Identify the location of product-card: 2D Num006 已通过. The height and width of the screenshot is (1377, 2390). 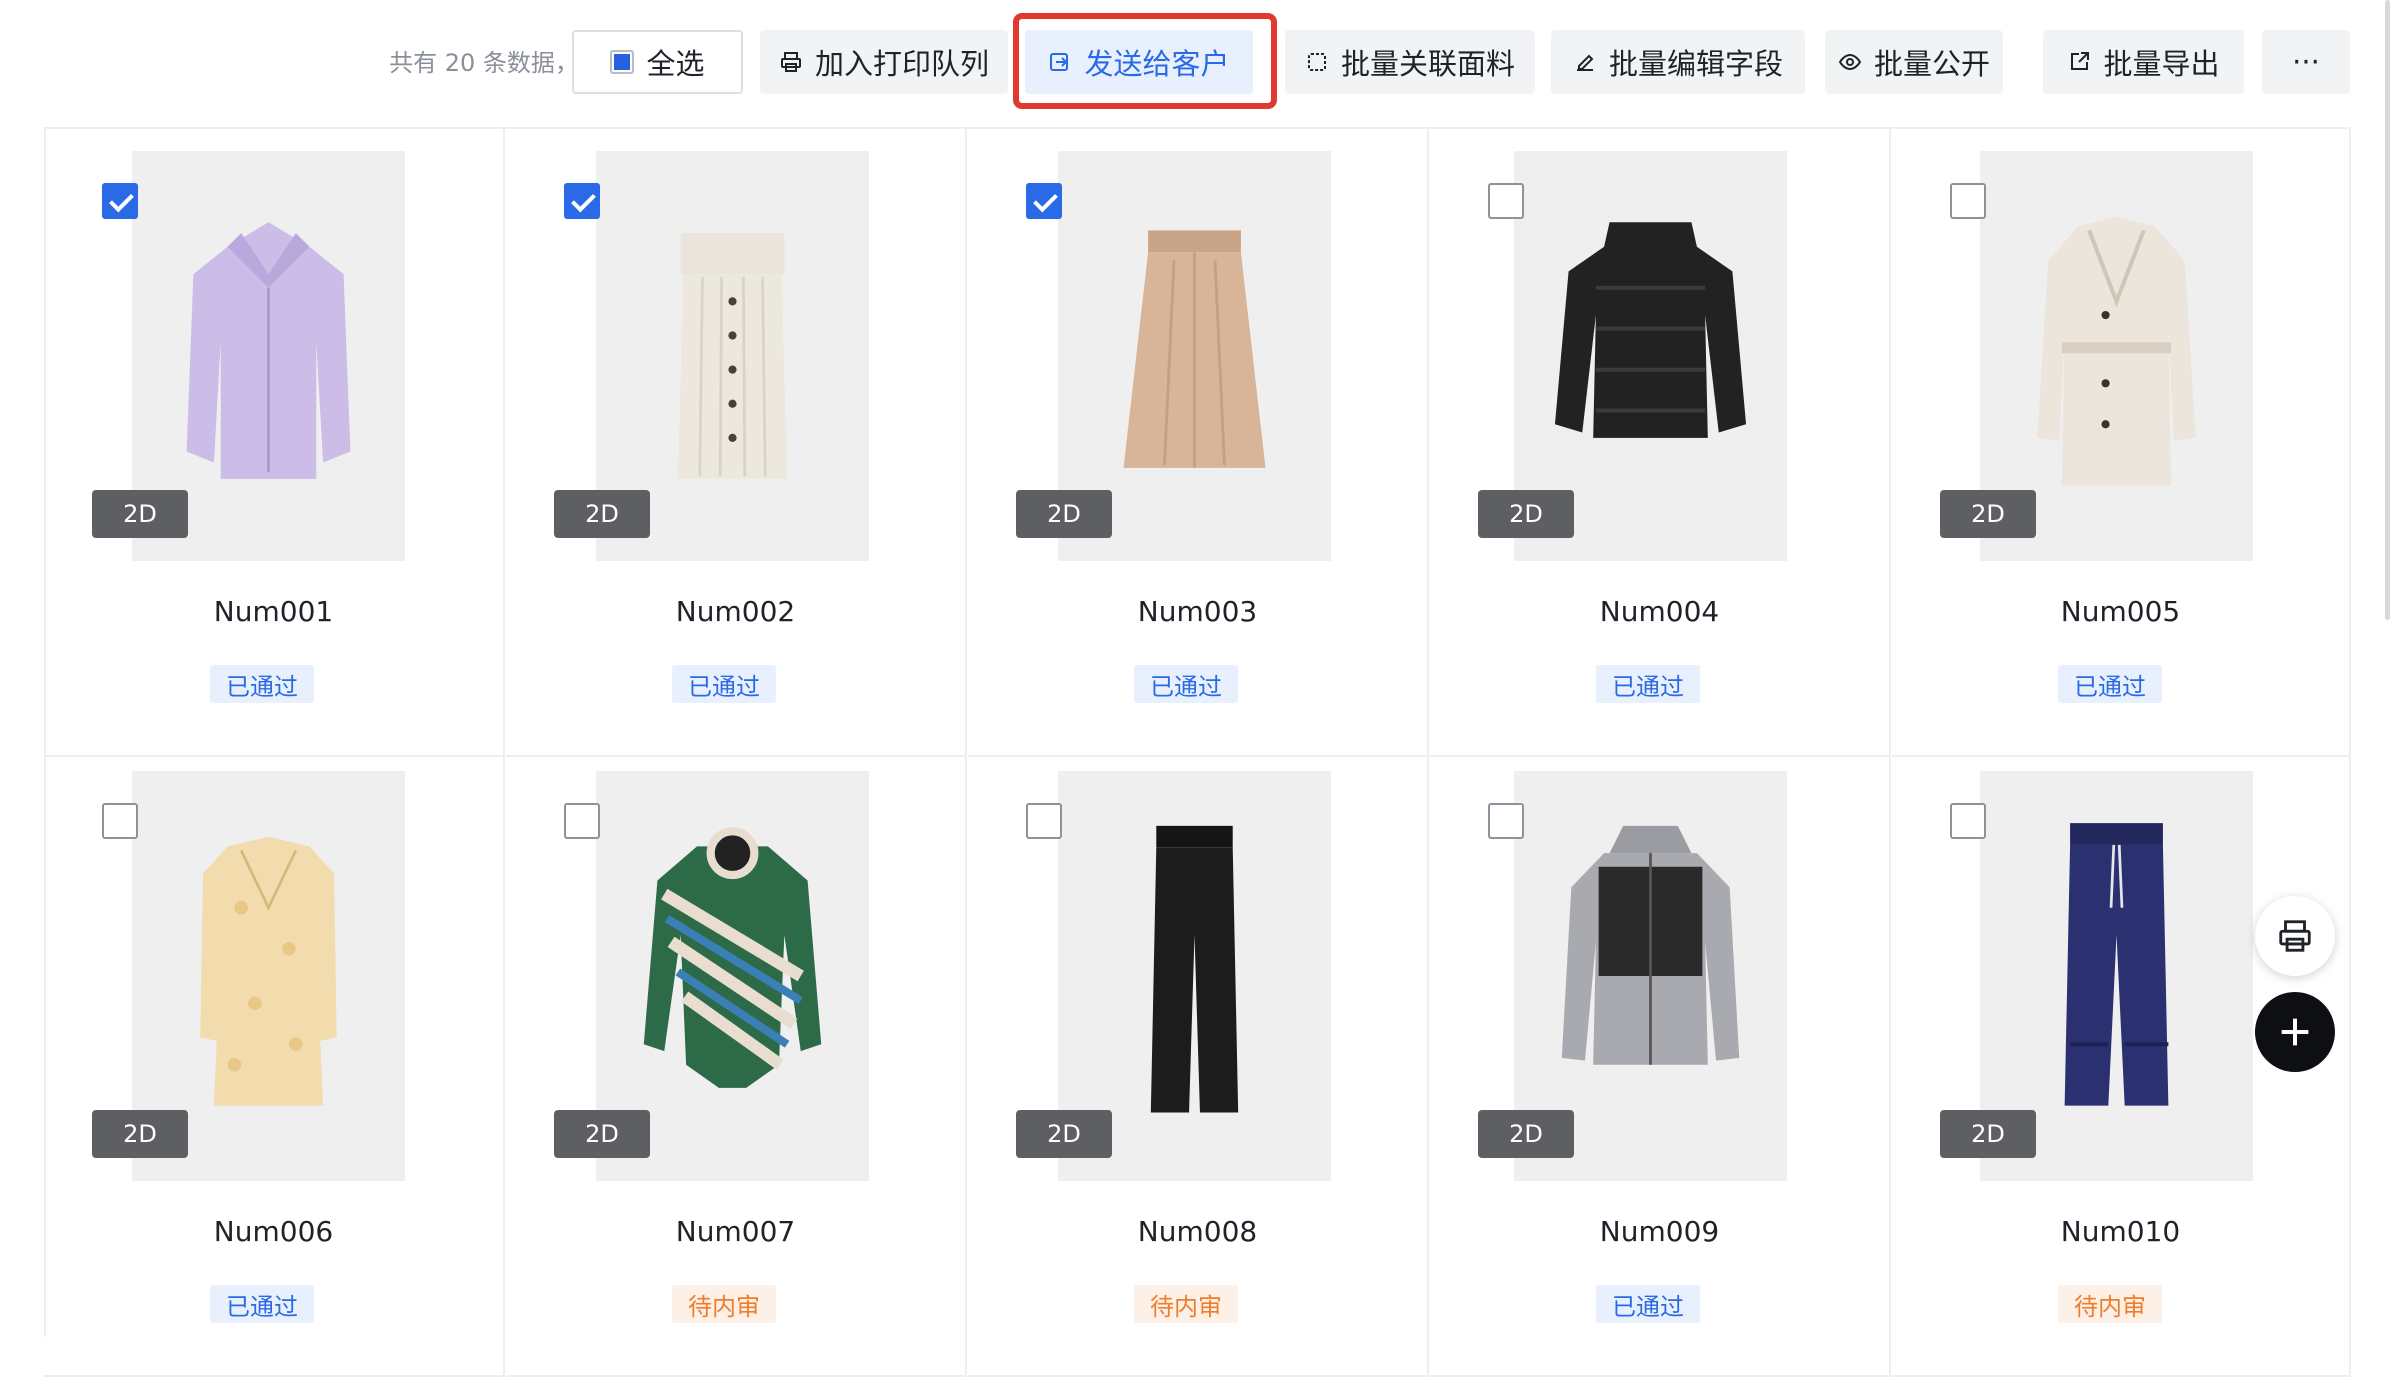
(274, 1062).